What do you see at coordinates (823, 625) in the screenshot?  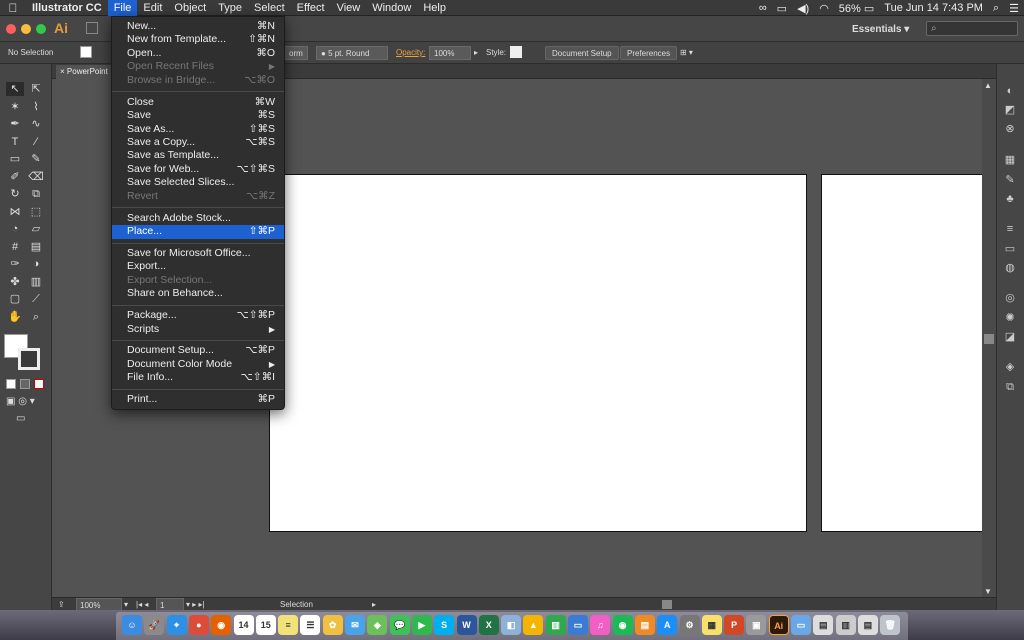 I see `dock-documents-icon: ▤` at bounding box center [823, 625].